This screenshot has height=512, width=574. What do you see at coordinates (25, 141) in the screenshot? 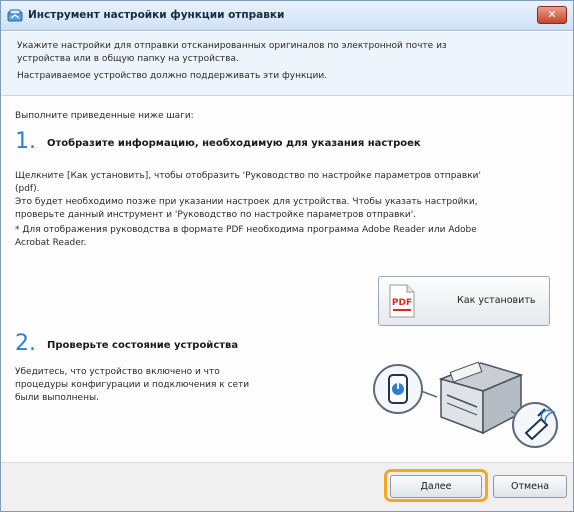
I see `step-1-number: 1.` at bounding box center [25, 141].